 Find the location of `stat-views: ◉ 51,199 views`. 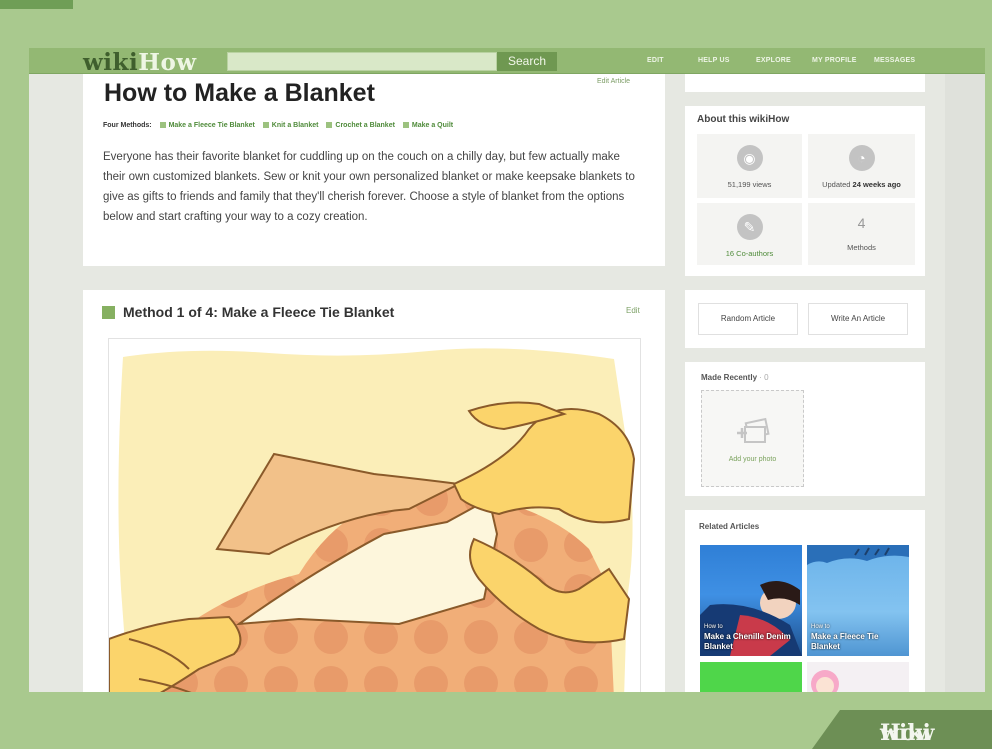

stat-views: ◉ 51,199 views is located at coordinates (749, 166).